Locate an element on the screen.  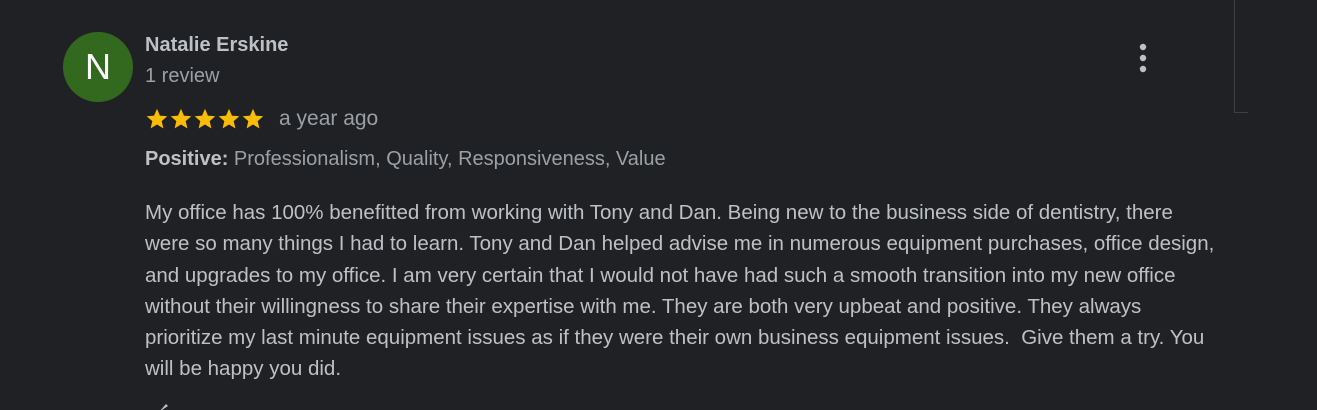
review-count: 1 review is located at coordinates (182, 76).